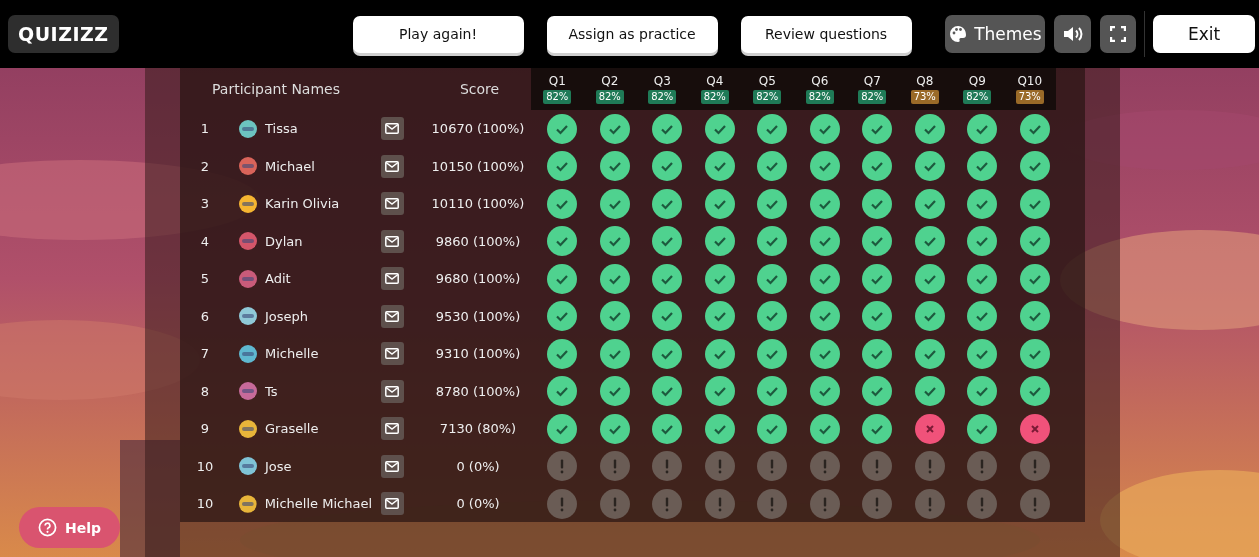 Image resolution: width=1259 pixels, height=557 pixels. Describe the element at coordinates (826, 34) in the screenshot. I see `action-button: Review questions` at that location.